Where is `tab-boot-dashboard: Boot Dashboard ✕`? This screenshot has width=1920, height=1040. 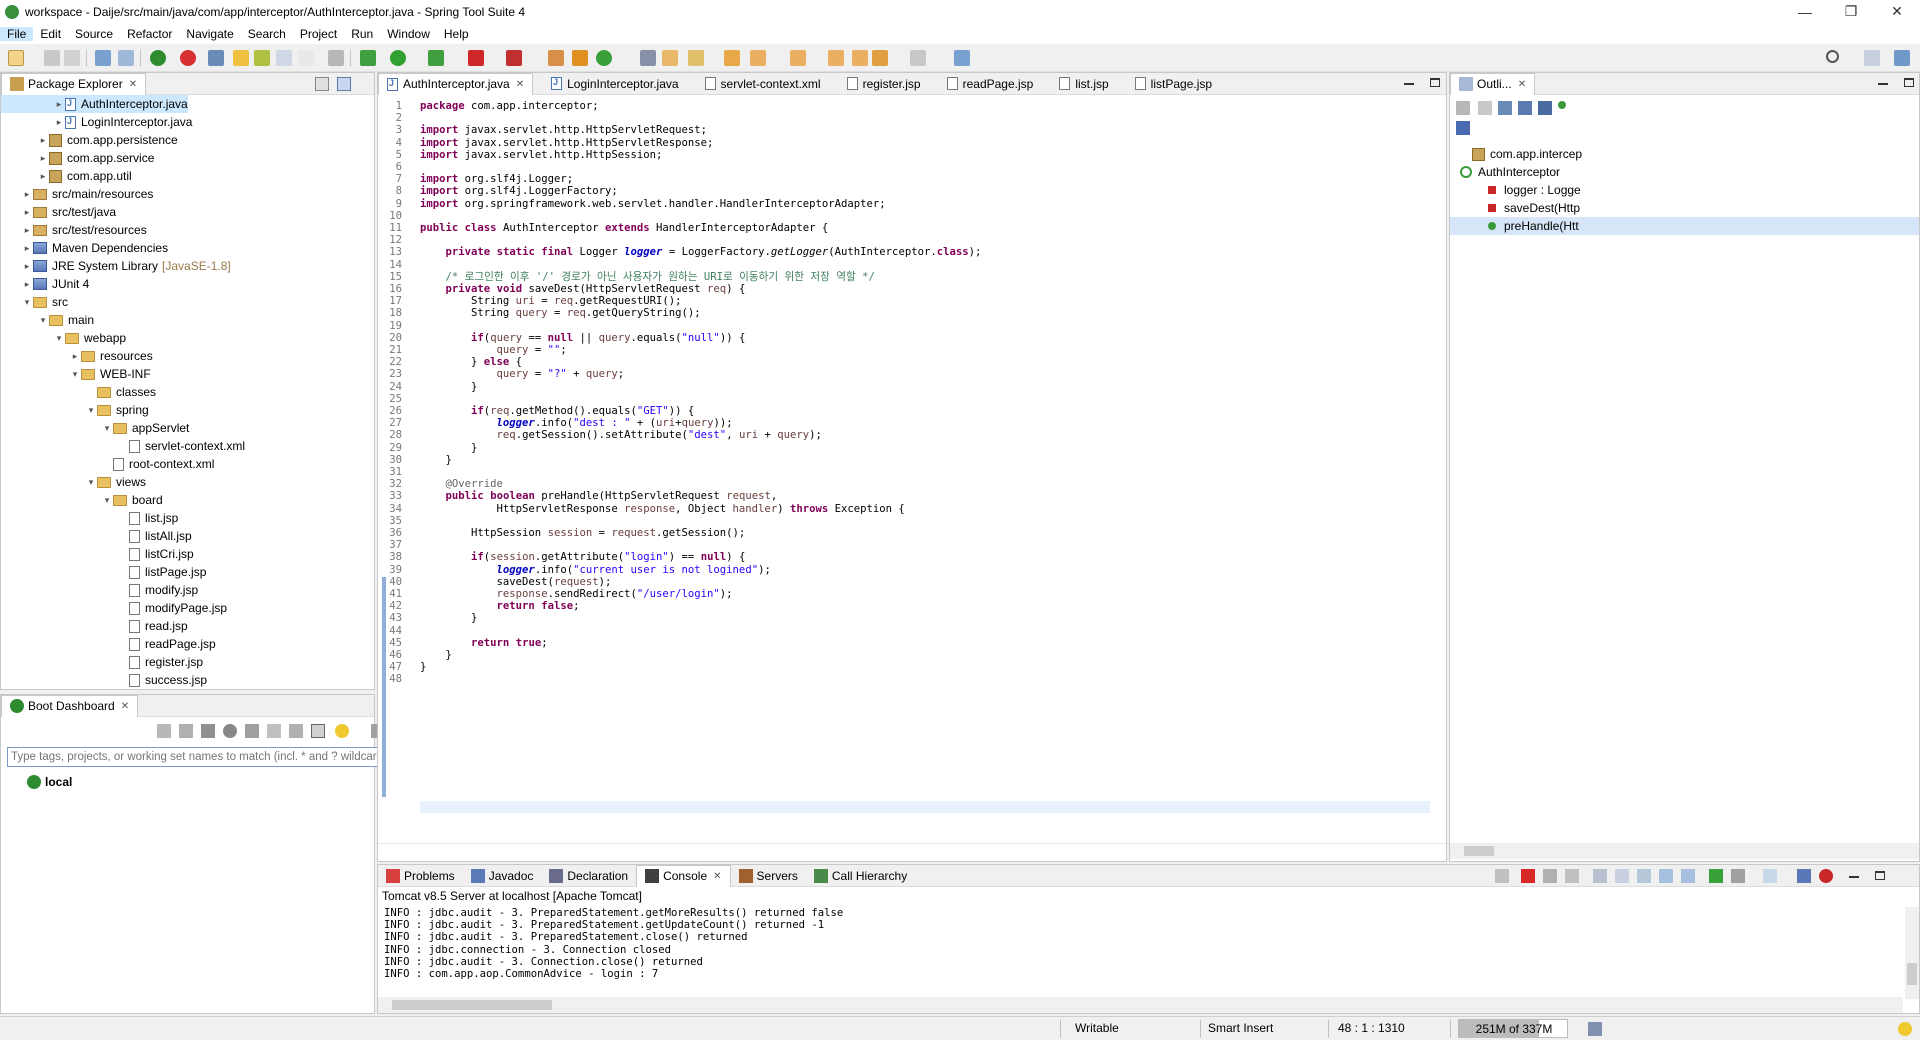
tab-boot-dashboard: Boot Dashboard ✕ is located at coordinates (70, 705).